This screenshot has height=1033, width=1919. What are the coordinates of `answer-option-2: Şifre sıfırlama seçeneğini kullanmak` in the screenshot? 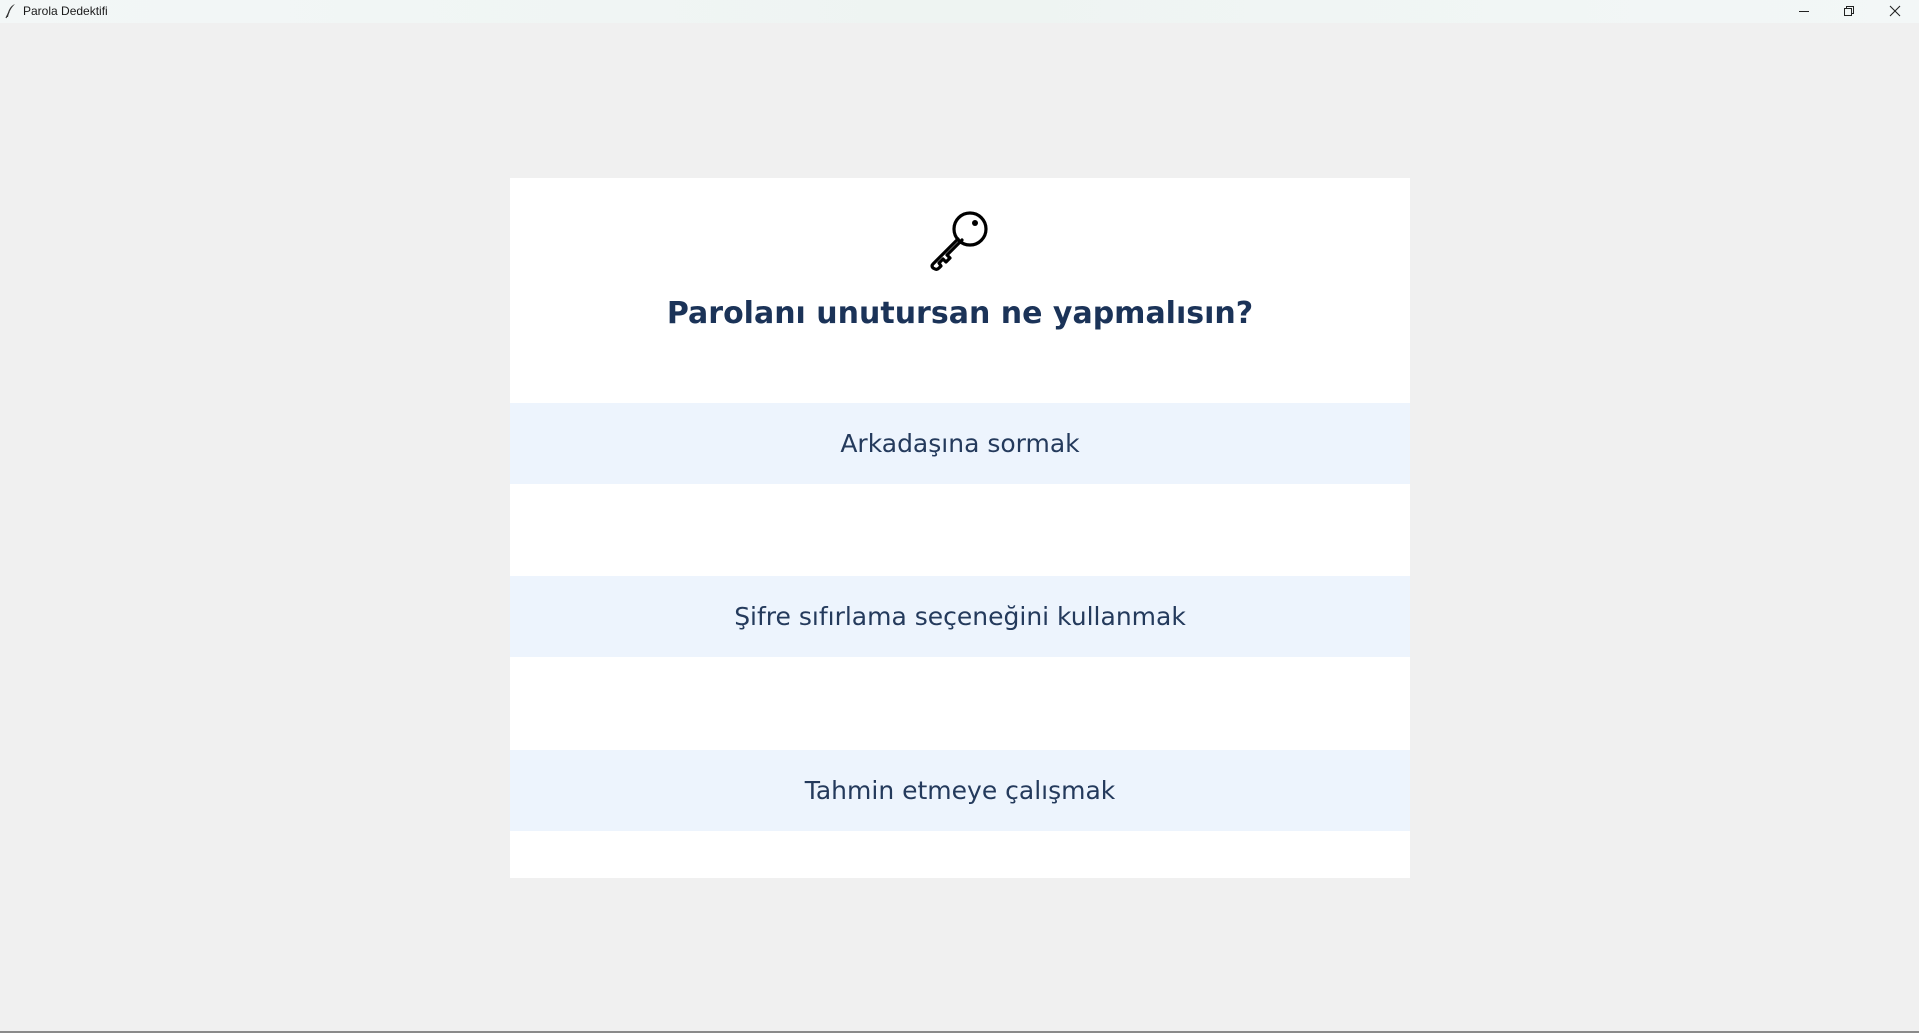 It's located at (960, 616).